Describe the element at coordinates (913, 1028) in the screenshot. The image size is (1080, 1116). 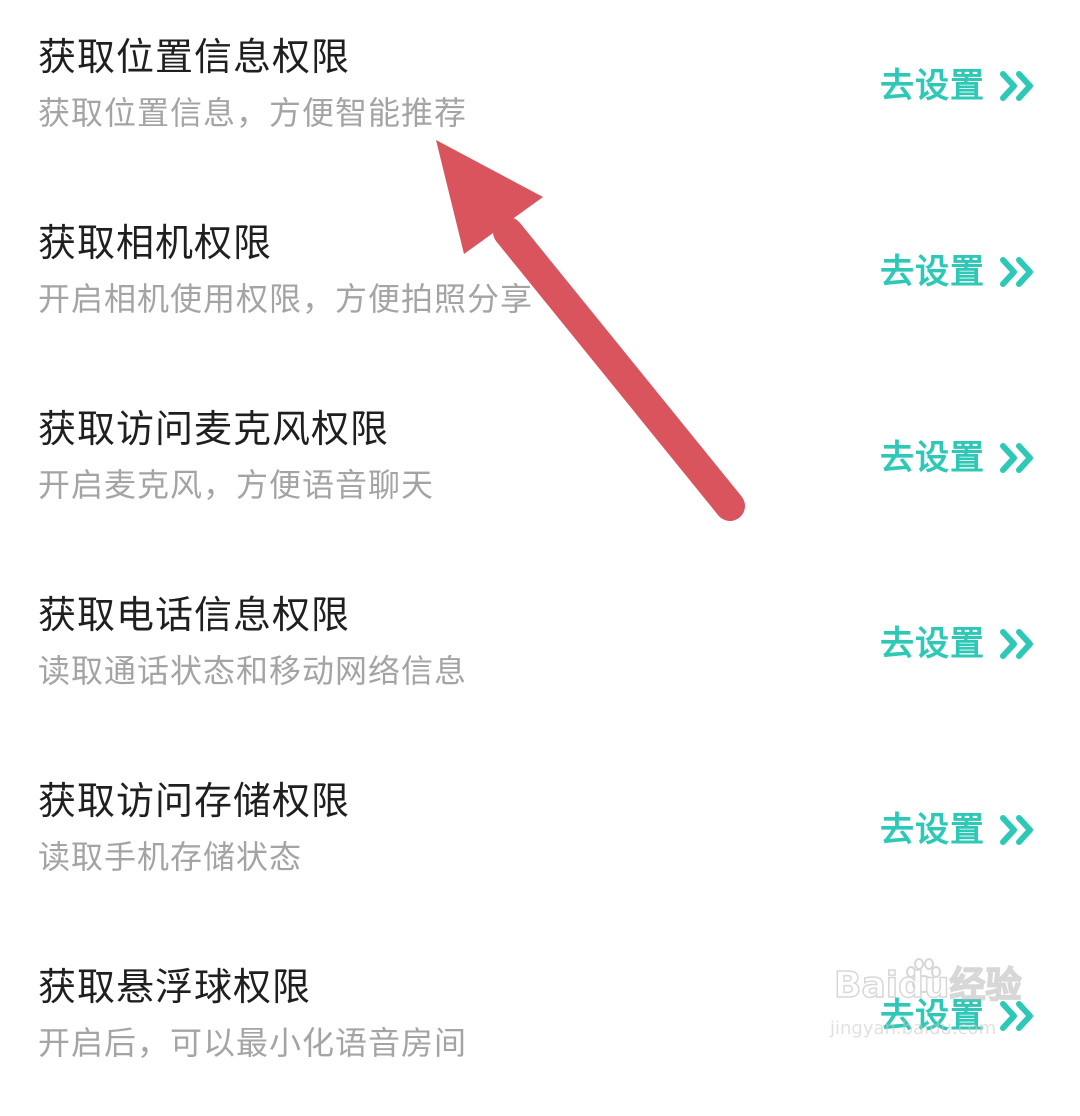
I see `watermark-url: jingyan.baidu.com` at that location.